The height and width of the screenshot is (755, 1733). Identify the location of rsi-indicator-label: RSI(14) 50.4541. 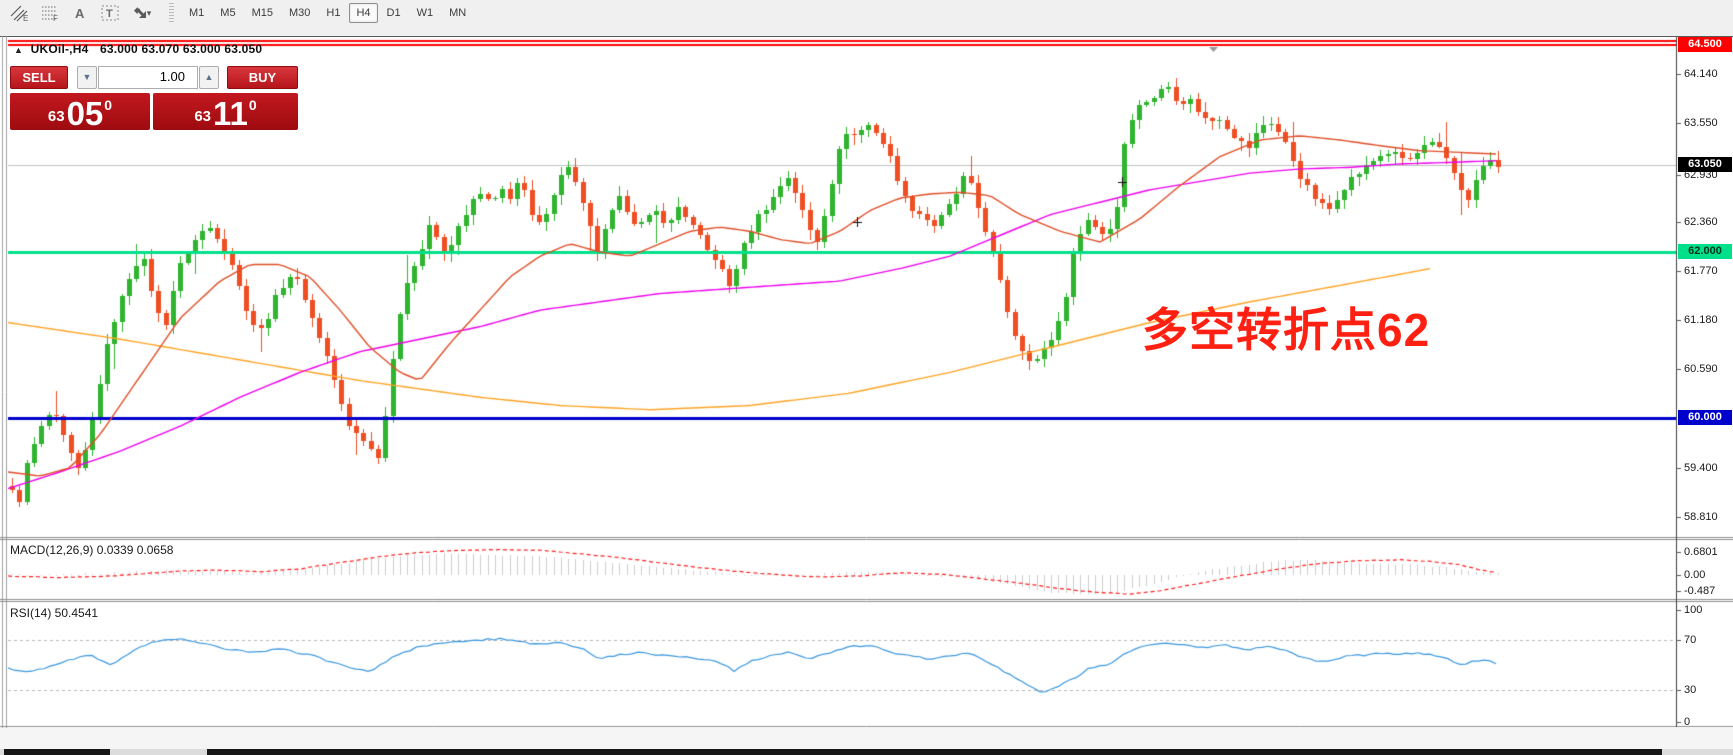
(54, 613).